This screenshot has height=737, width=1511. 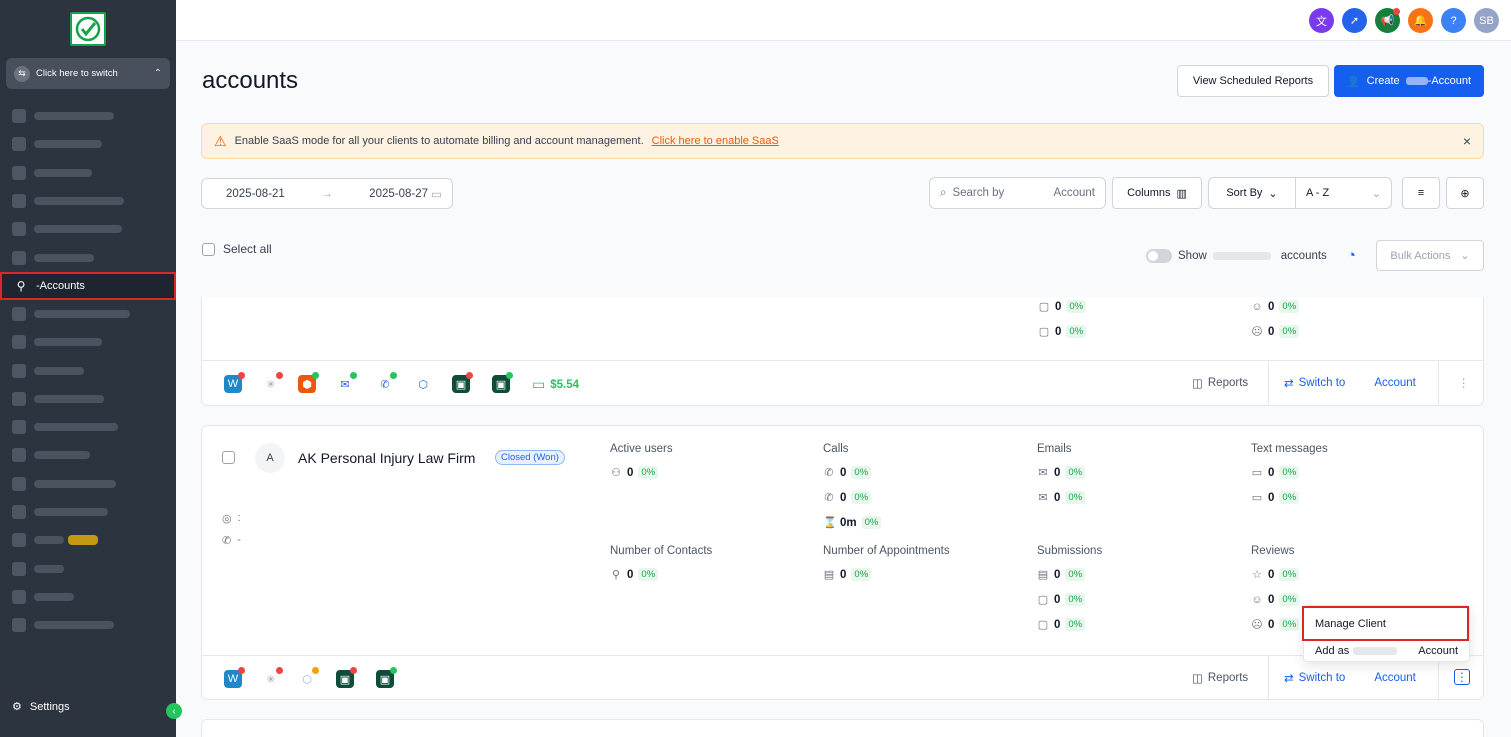 What do you see at coordinates (1467, 141) in the screenshot?
I see `close-icon: ×` at bounding box center [1467, 141].